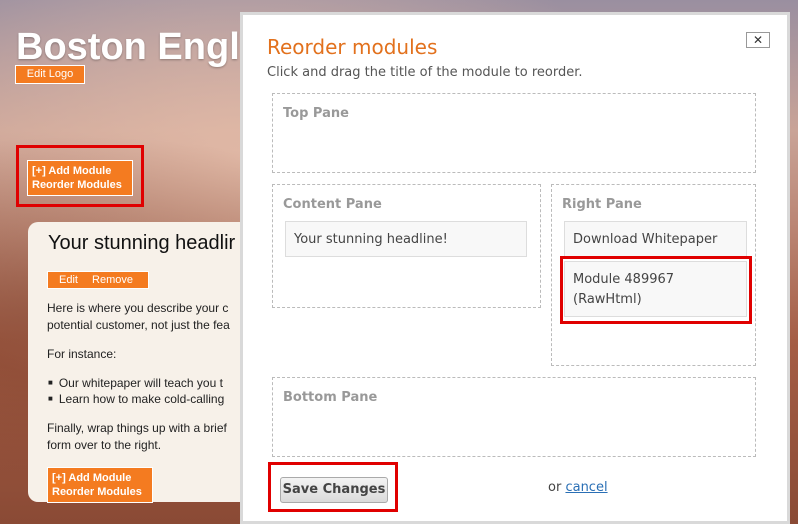 The image size is (798, 524). Describe the element at coordinates (142, 243) in the screenshot. I see `page-headline: Your stunning headlir` at that location.